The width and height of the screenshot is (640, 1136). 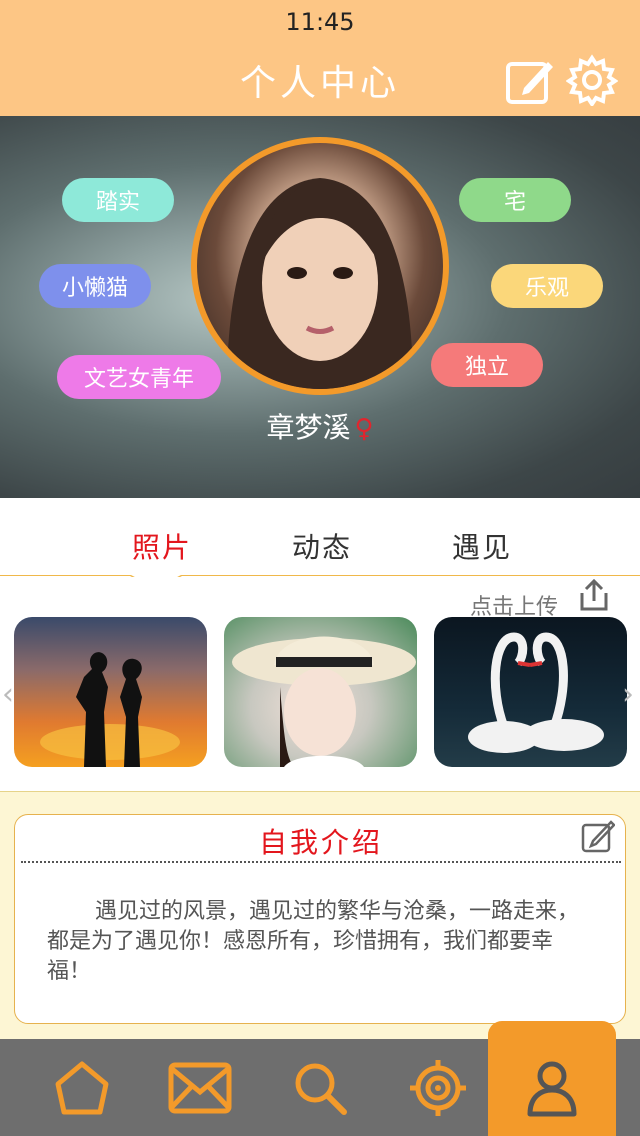 I want to click on profile-name-row: 章梦溪 ♀, so click(x=320, y=426).